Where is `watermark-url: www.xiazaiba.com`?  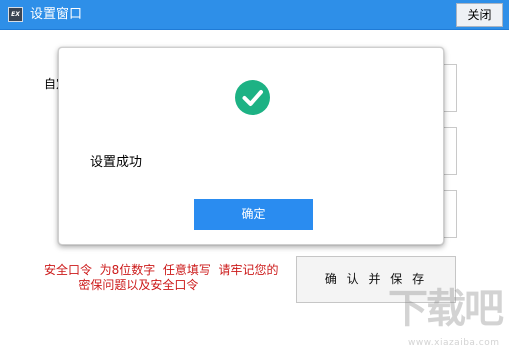
watermark-url: www.xiazaiba.com is located at coordinates (454, 343).